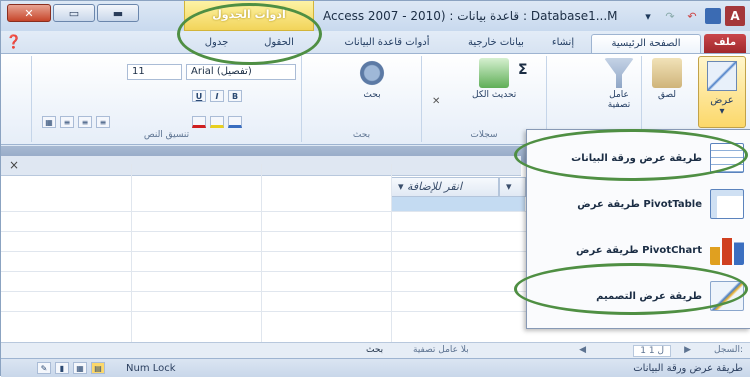 This screenshot has height=377, width=750. Describe the element at coordinates (509, 186) in the screenshot. I see `id-column-dropdown-icon: ▾` at that location.